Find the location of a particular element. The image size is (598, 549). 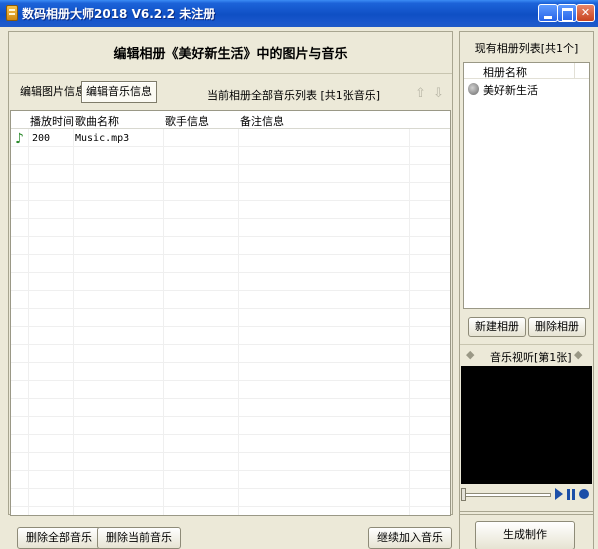

minimize-button is located at coordinates (548, 13).